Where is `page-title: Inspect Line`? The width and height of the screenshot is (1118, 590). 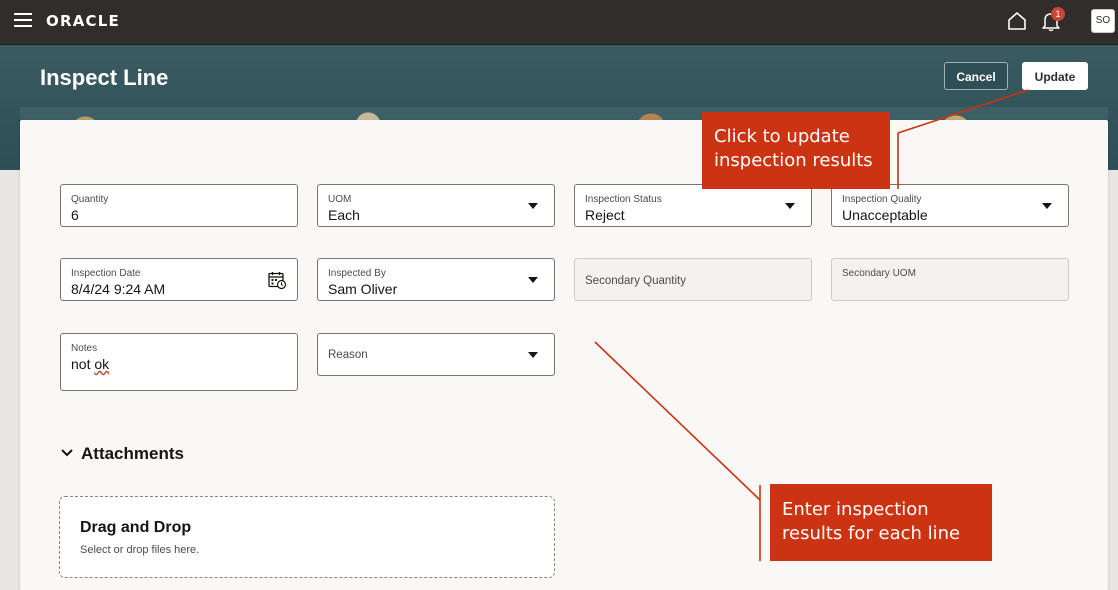
page-title: Inspect Line is located at coordinates (104, 77).